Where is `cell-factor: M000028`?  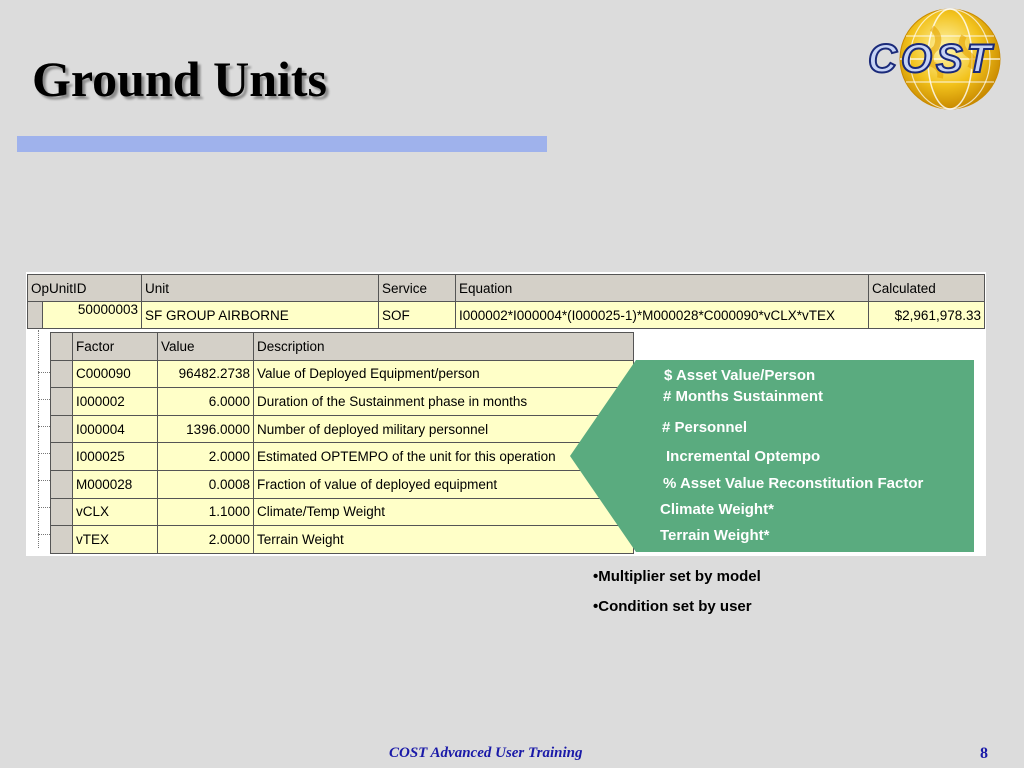
cell-factor: M000028 is located at coordinates (115, 484).